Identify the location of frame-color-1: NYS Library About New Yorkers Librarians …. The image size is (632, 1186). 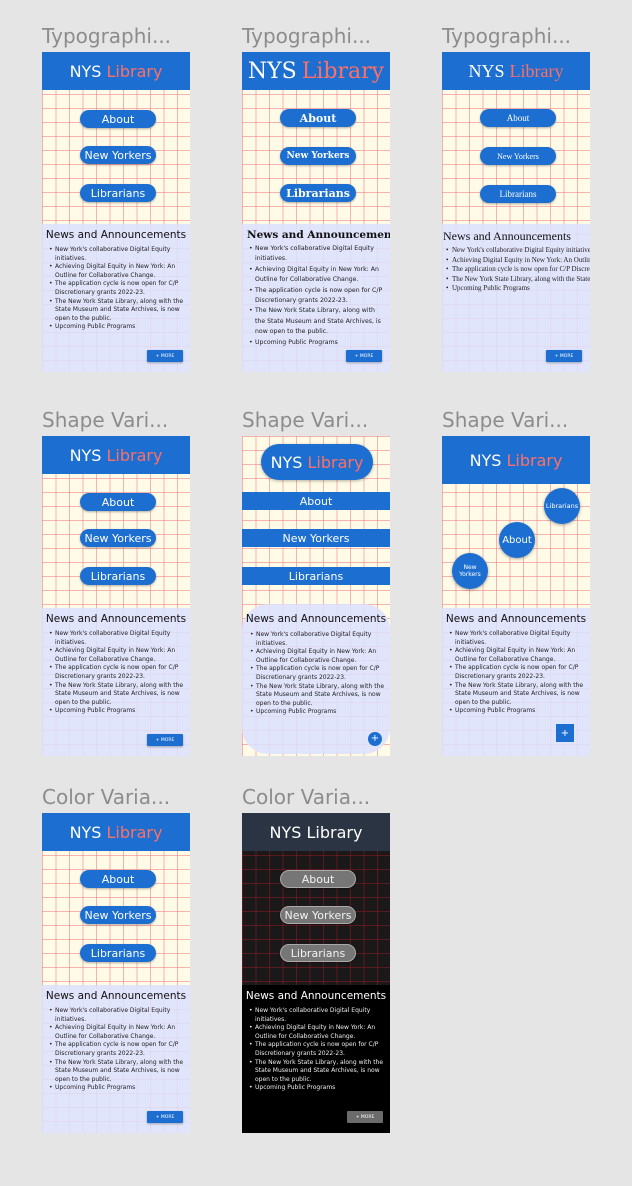
(116, 973).